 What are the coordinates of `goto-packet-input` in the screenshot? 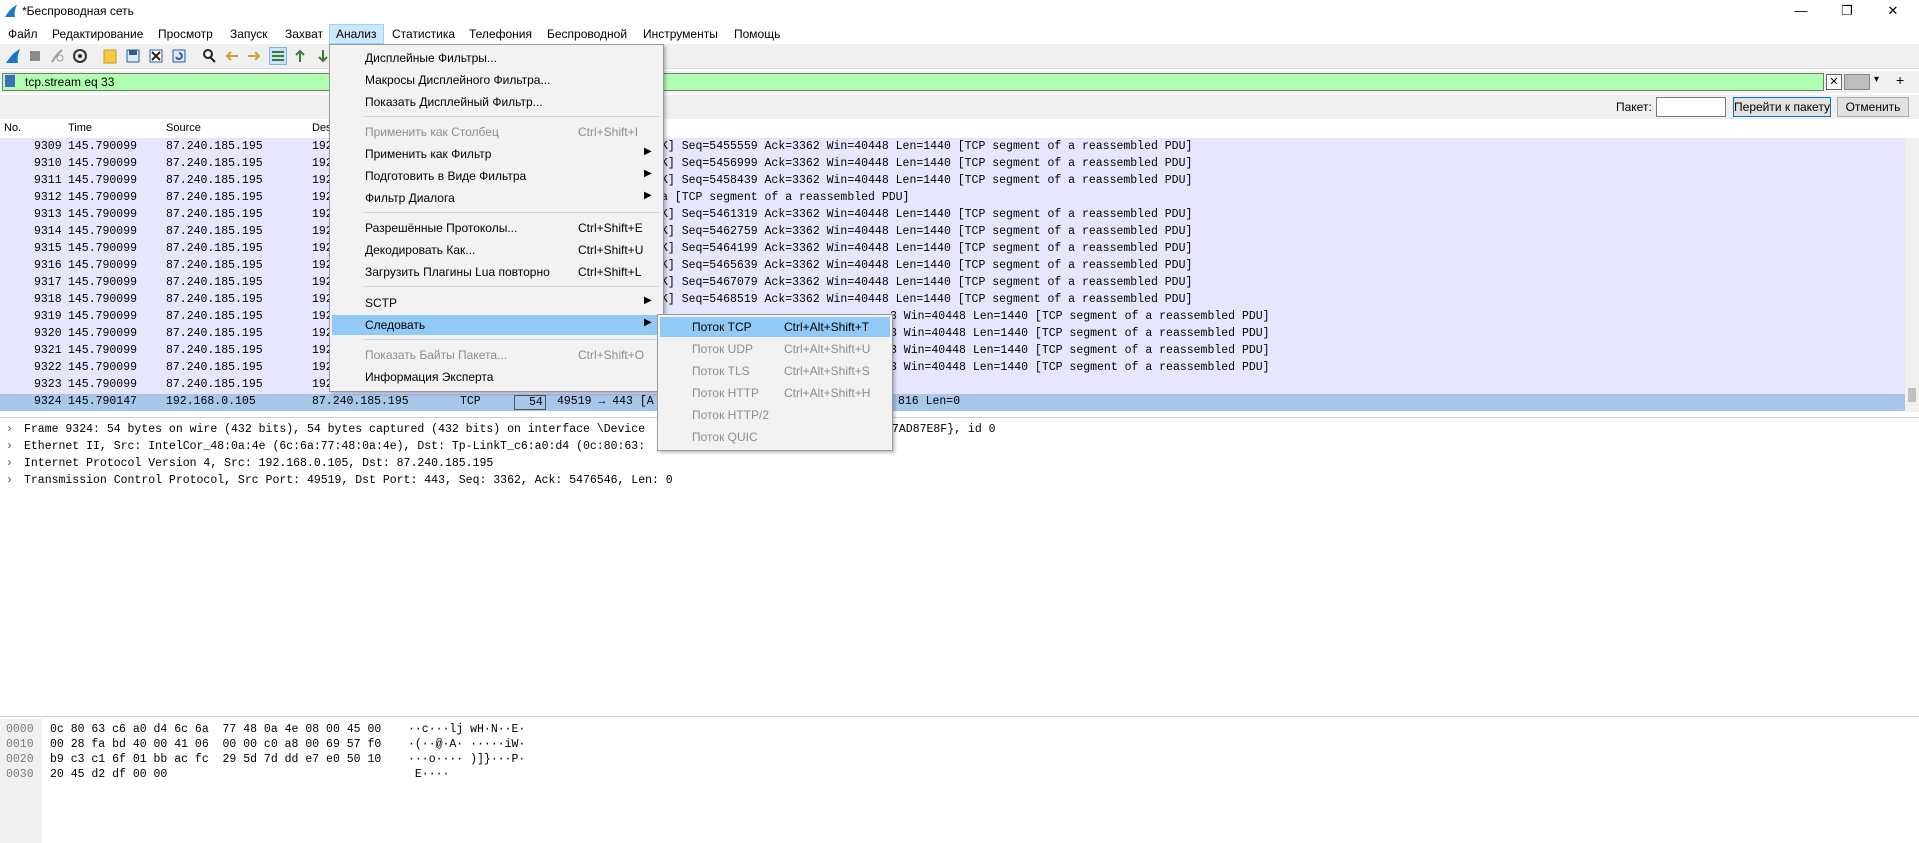 It's located at (1691, 107).